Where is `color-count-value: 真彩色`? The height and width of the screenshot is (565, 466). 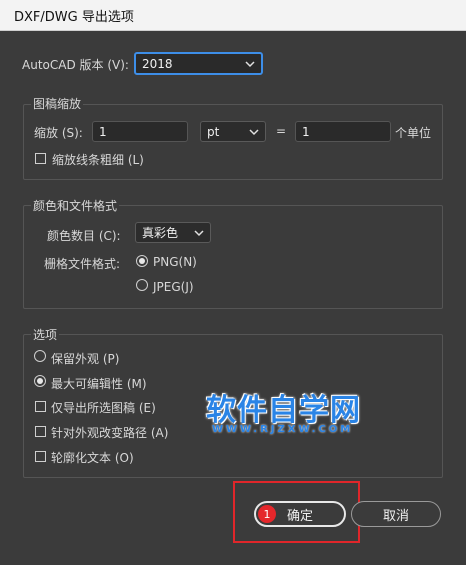 color-count-value: 真彩色 is located at coordinates (160, 233).